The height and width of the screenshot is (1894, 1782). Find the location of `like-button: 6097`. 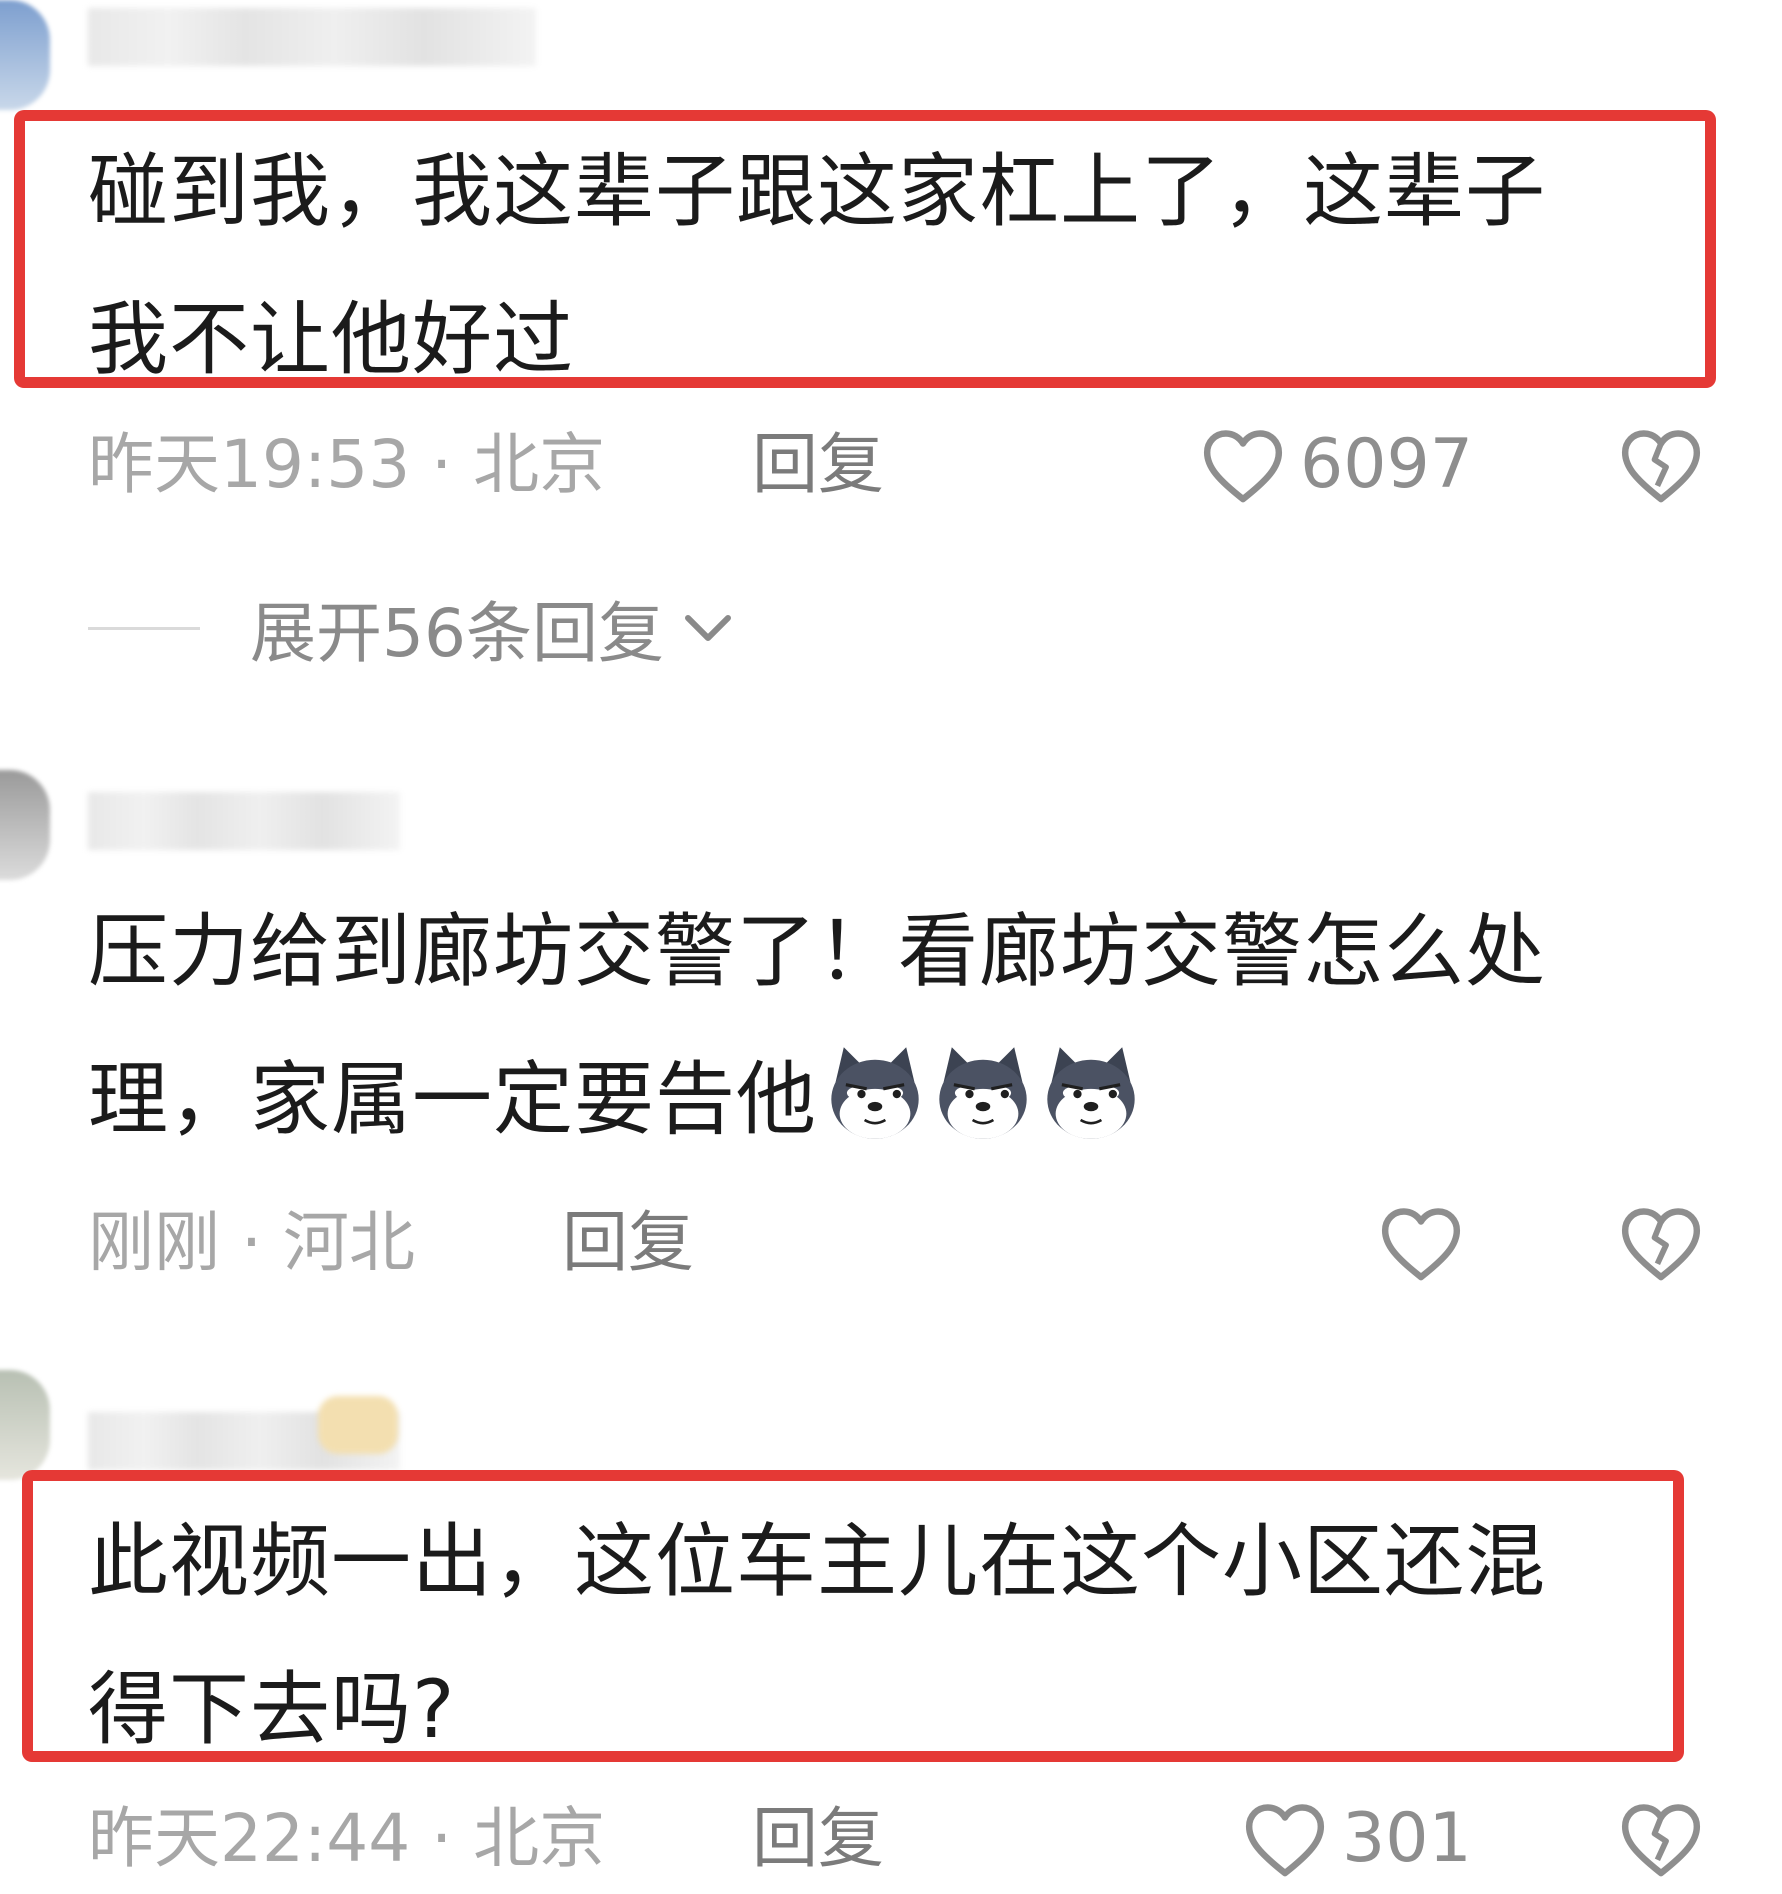

like-button: 6097 is located at coordinates (1336, 465).